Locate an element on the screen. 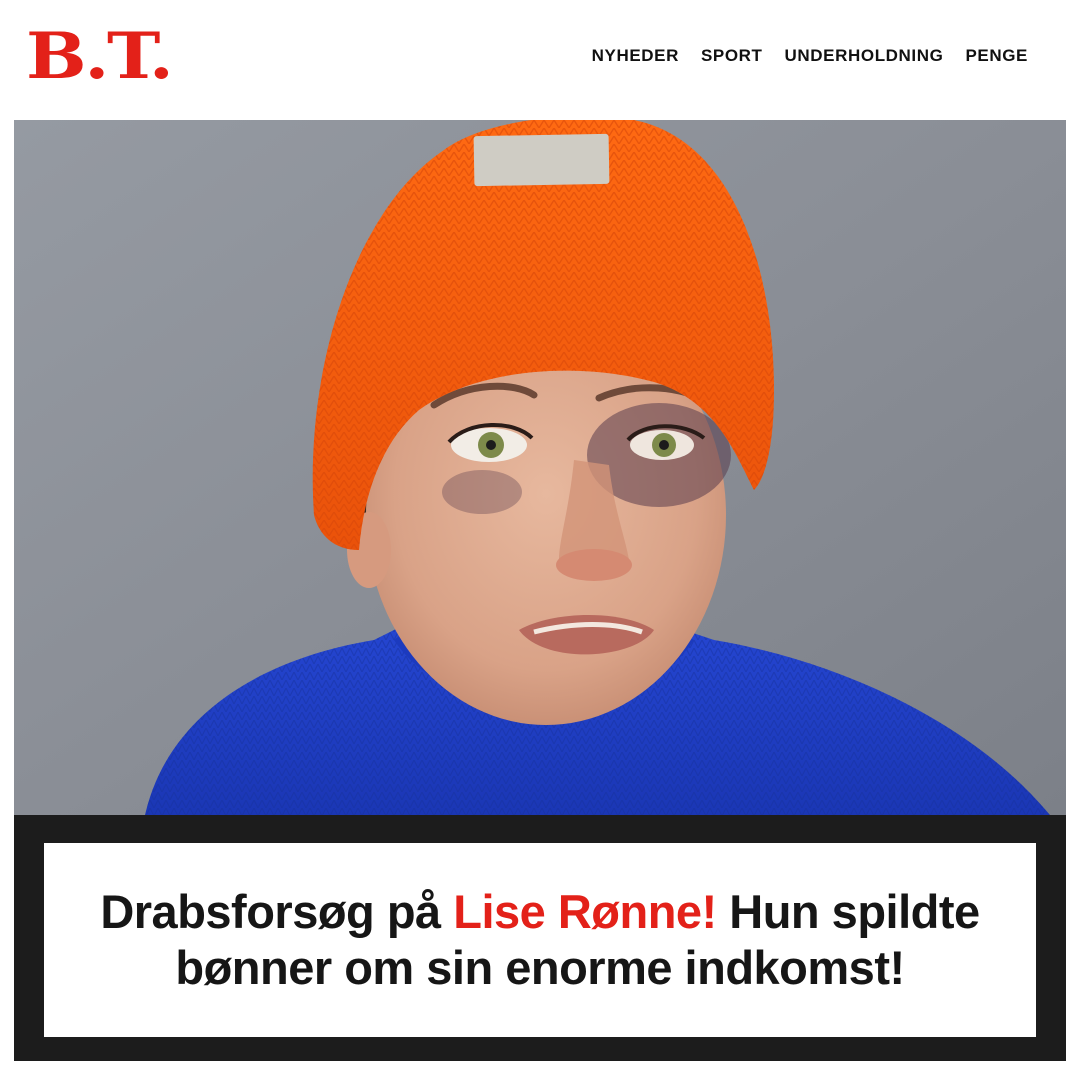  headline-part-1: Drabsforsøg på is located at coordinates (277, 911).